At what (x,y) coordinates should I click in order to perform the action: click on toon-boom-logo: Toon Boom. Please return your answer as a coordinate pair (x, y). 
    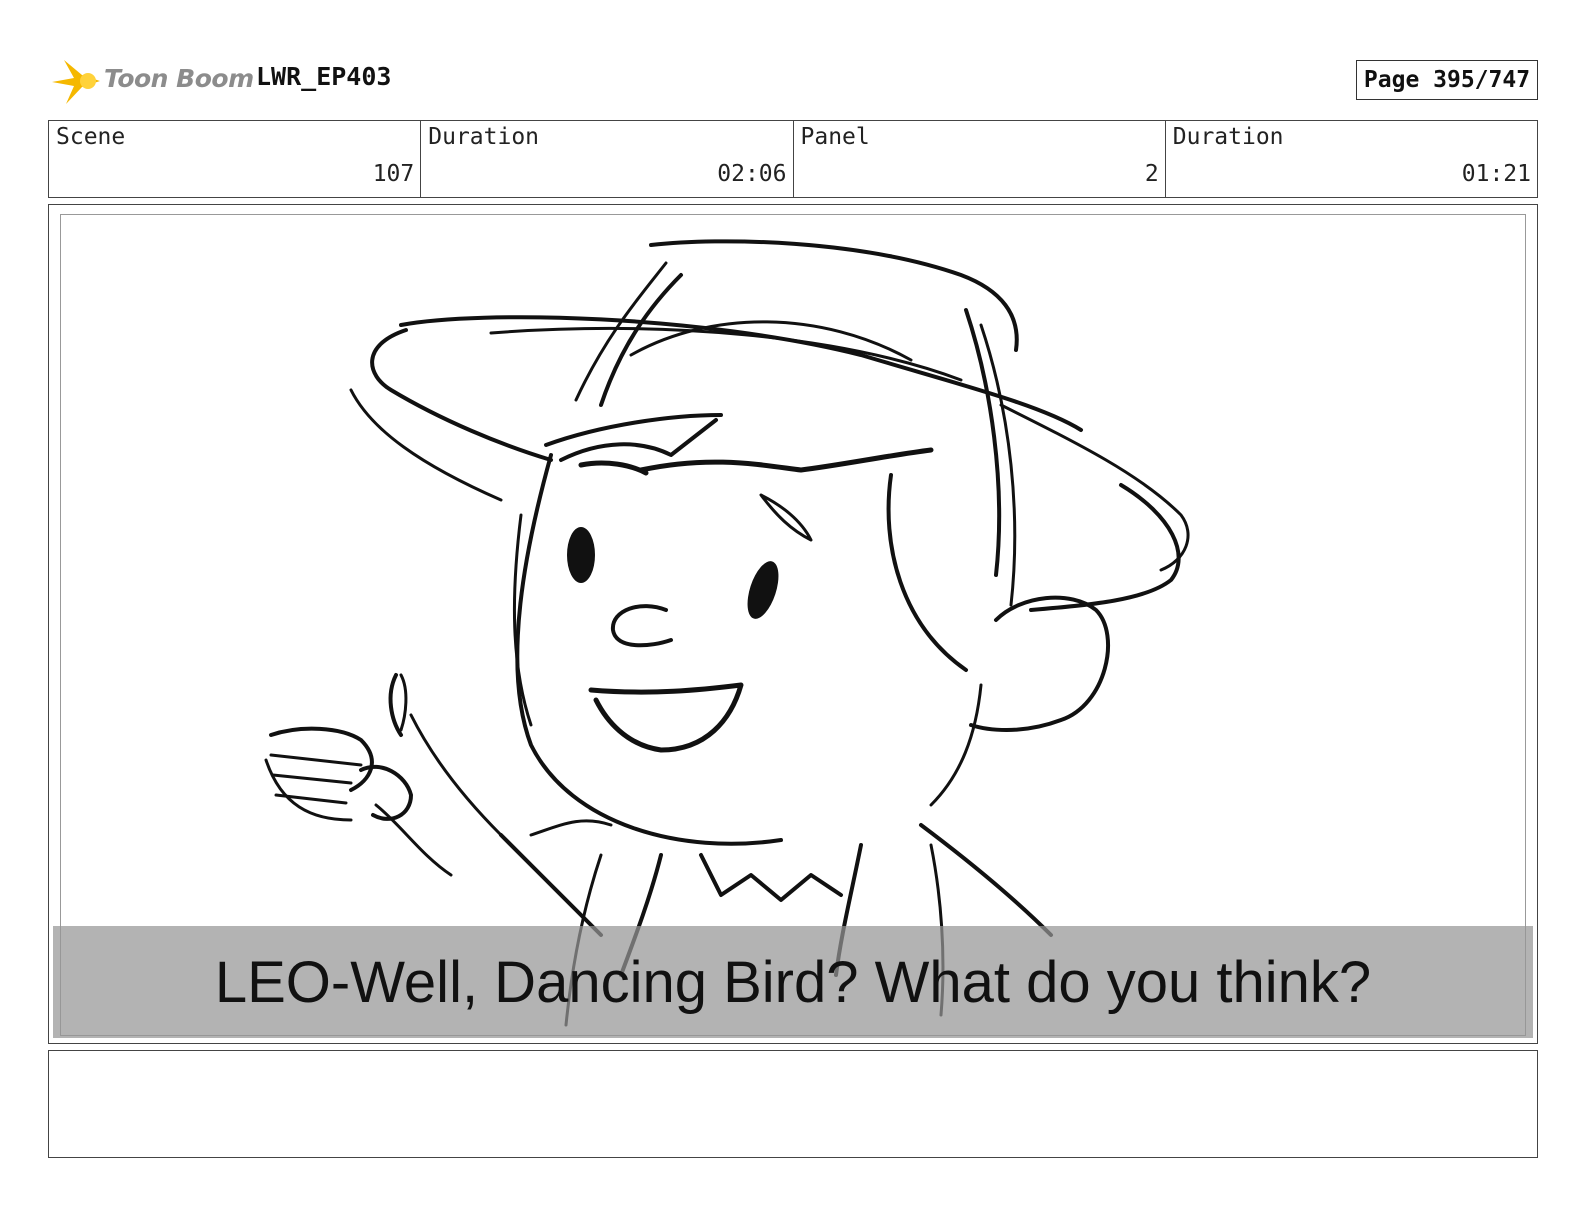
    Looking at the image, I should click on (153, 81).